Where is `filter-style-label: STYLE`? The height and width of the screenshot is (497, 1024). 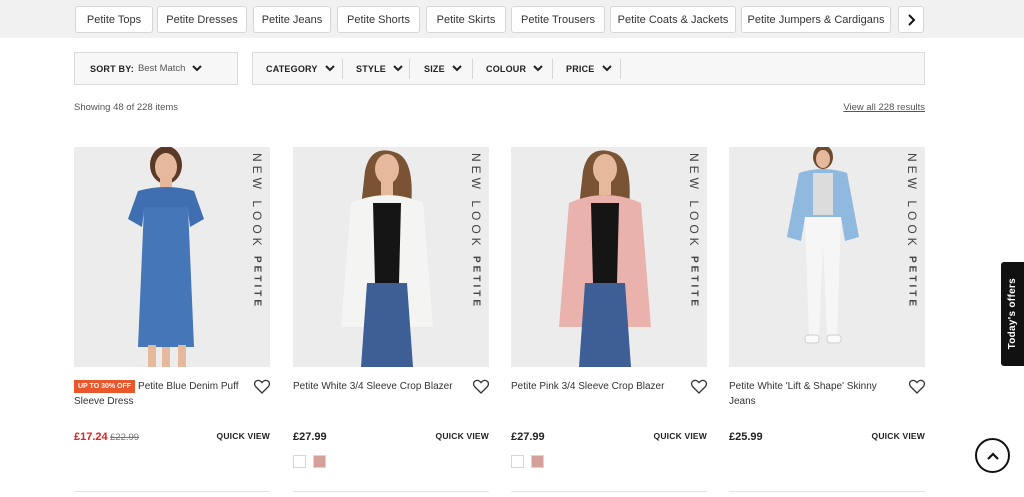
filter-style-label: STYLE is located at coordinates (371, 68).